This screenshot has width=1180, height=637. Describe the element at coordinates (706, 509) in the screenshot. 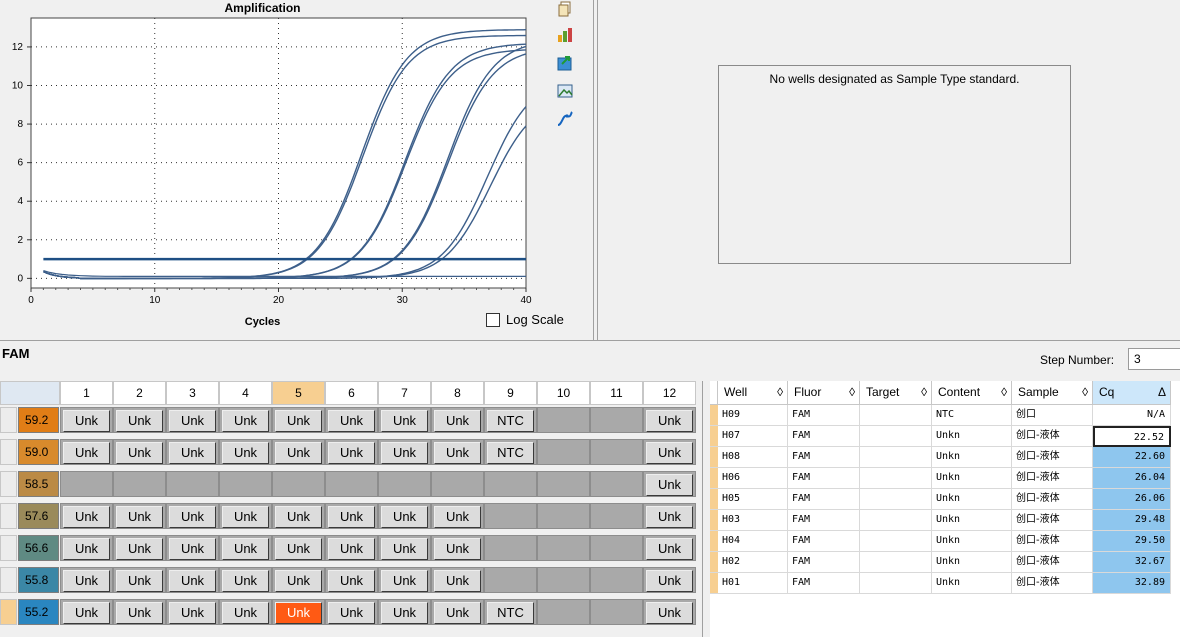

I see `plate-table-splitter` at that location.